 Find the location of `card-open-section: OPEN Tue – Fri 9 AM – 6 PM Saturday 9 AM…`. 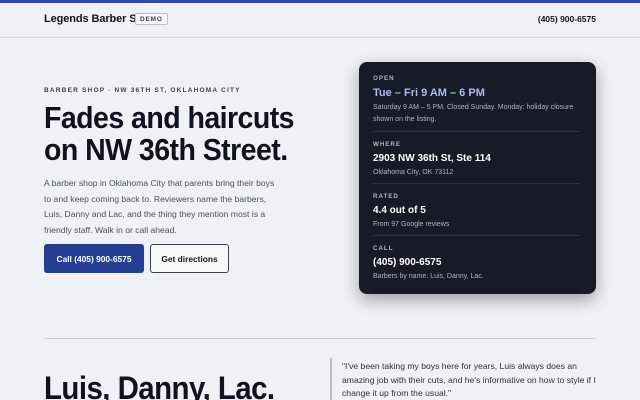

card-open-section: OPEN Tue – Fri 9 AM – 6 PM Saturday 9 AM… is located at coordinates (476, 100).